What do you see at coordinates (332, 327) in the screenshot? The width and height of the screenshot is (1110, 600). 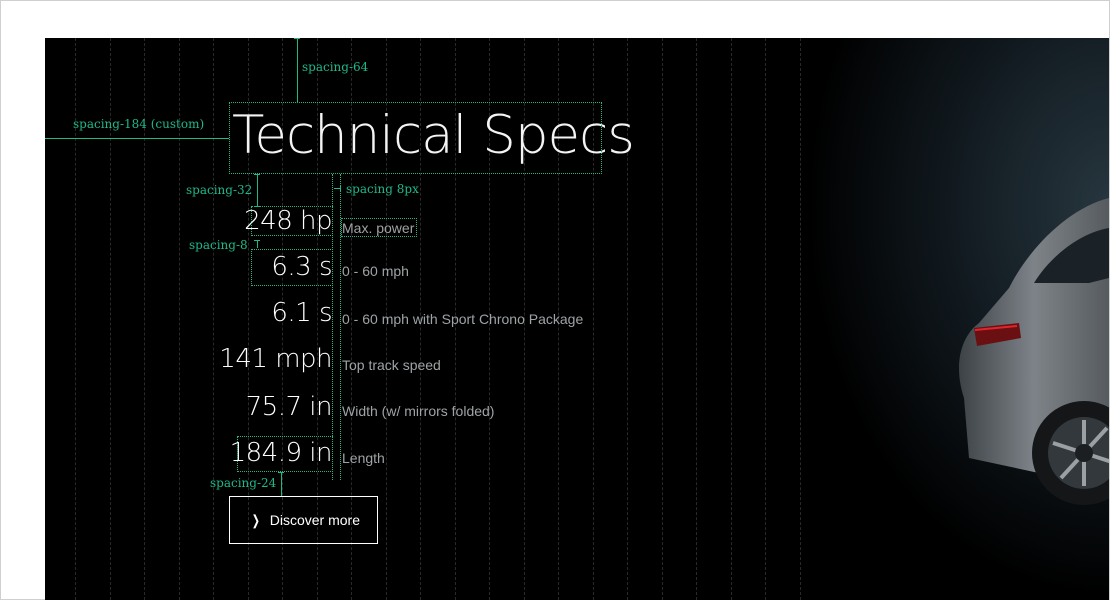 I see `value-column-guide` at bounding box center [332, 327].